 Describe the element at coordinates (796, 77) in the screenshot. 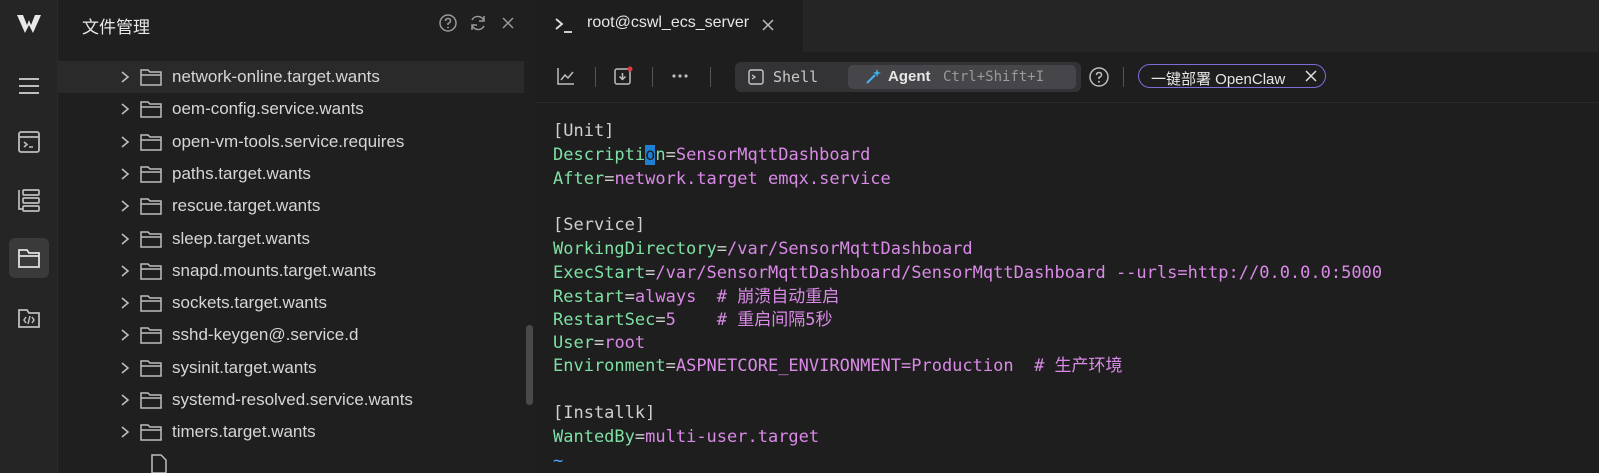

I see `shell-label: Shell` at that location.